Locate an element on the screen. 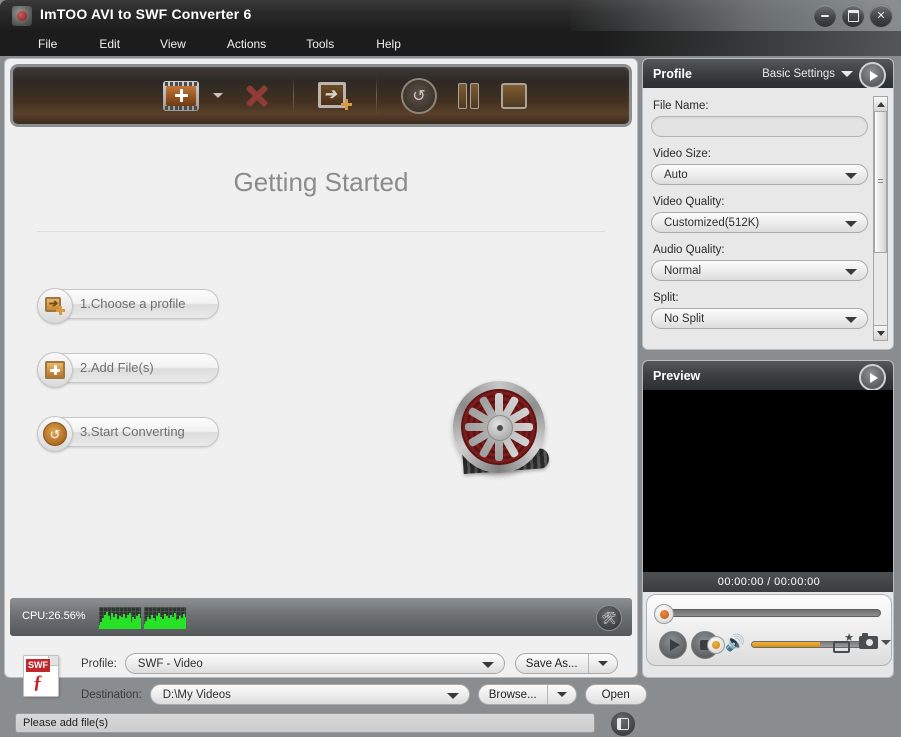 The height and width of the screenshot is (737, 901). seek-slider is located at coordinates (767, 614).